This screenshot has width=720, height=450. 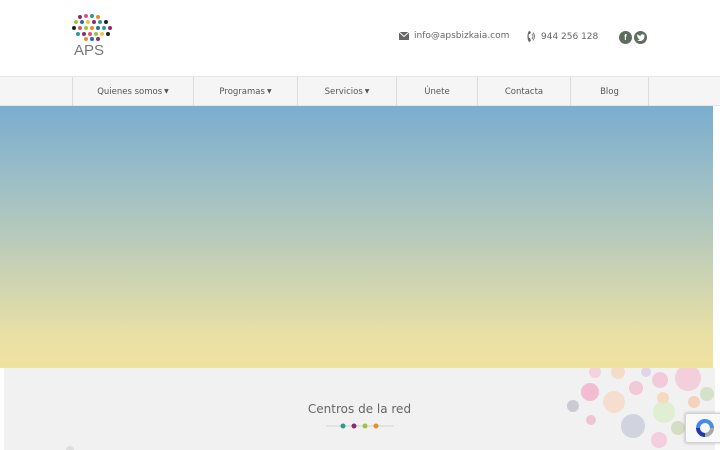 What do you see at coordinates (625, 37) in the screenshot?
I see `facebook-icon: f` at bounding box center [625, 37].